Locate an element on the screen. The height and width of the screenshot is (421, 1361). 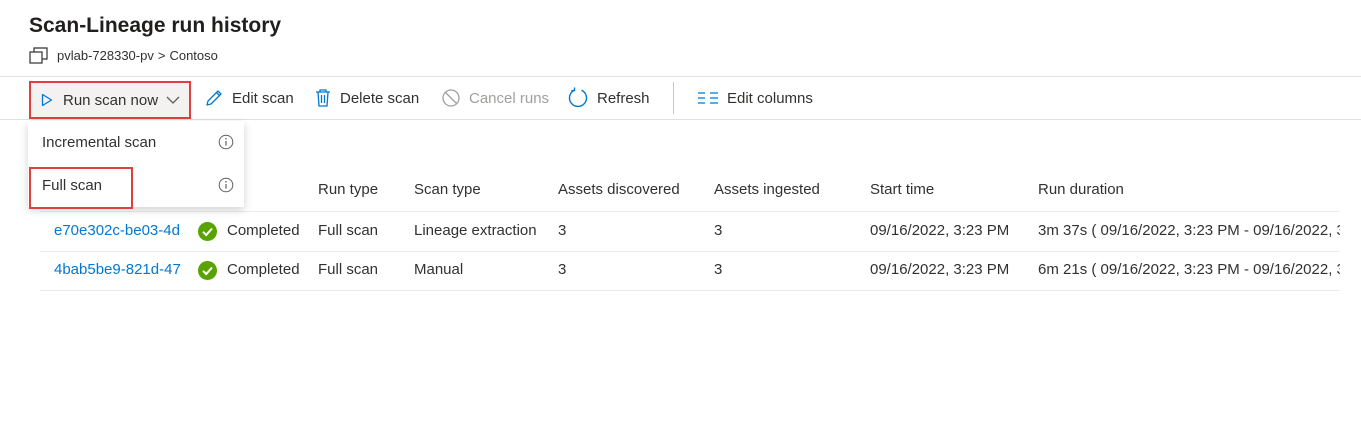
refresh-button: Refresh is located at coordinates (608, 98).